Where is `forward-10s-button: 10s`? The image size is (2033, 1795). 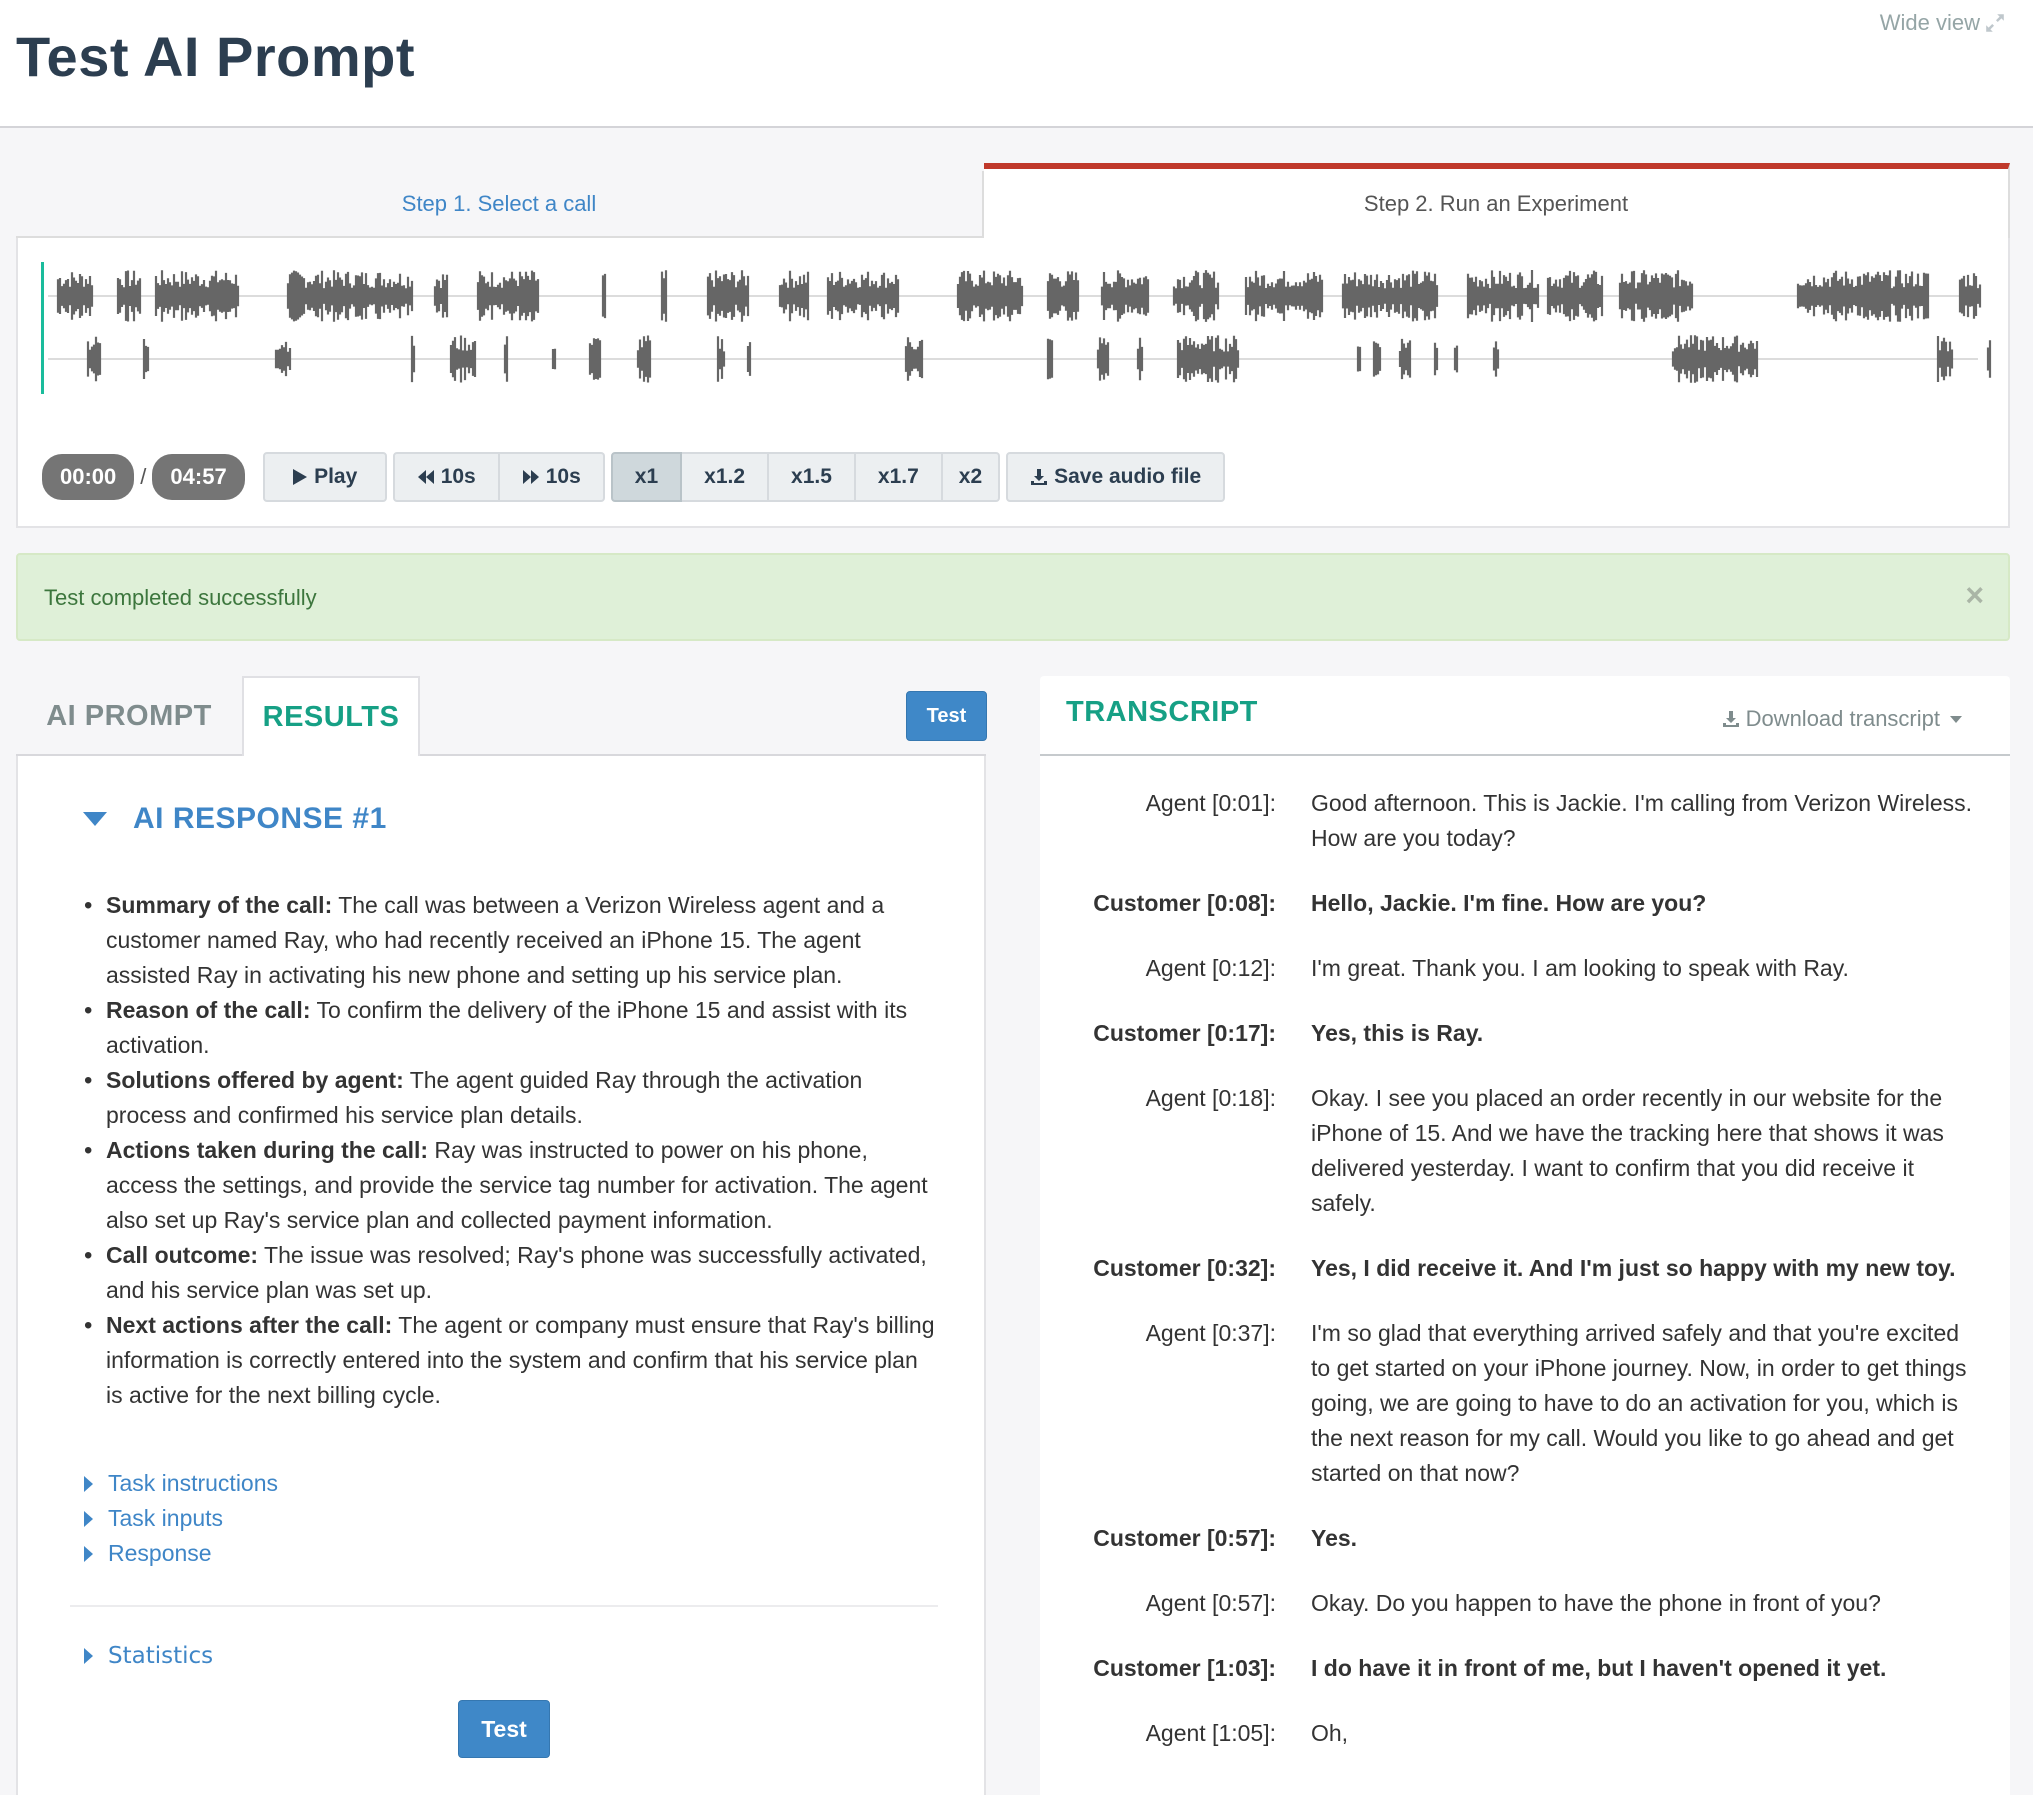
forward-10s-button: 10s is located at coordinates (552, 477).